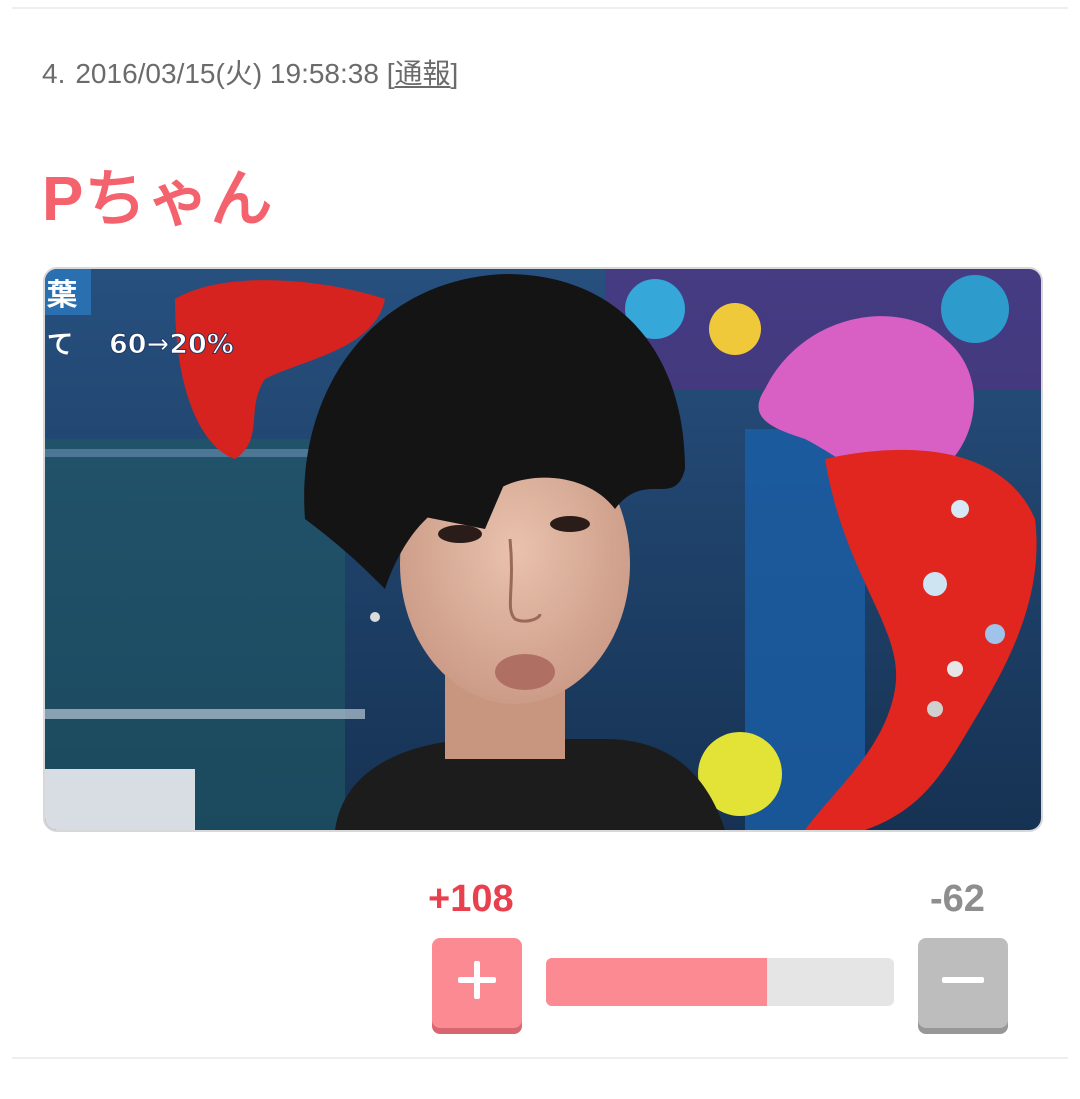 This screenshot has height=1099, width=1080. I want to click on photo-overlay-kanji: 葉, so click(62, 295).